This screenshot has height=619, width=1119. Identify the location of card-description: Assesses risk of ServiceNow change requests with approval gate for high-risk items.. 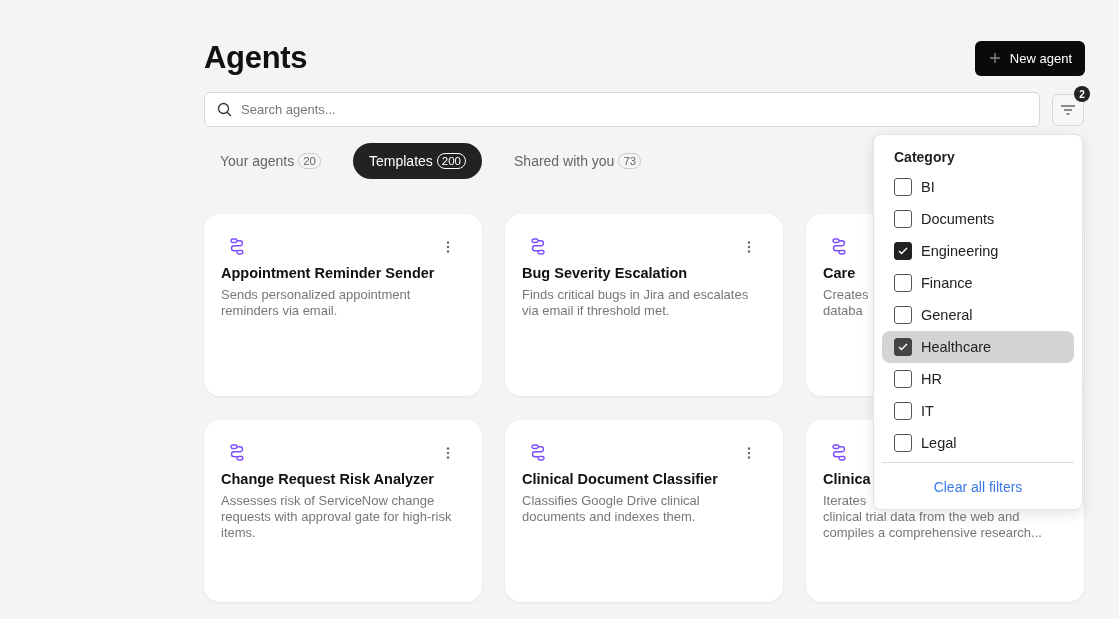
(337, 517).